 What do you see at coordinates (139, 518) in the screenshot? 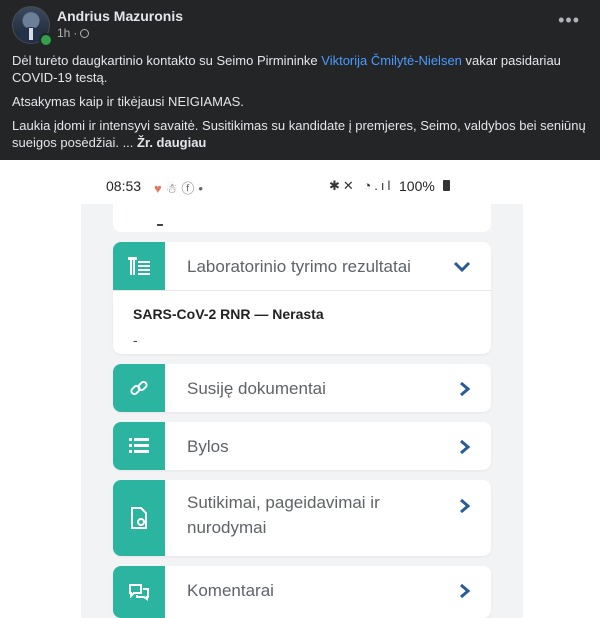
I see `document-search-icon` at bounding box center [139, 518].